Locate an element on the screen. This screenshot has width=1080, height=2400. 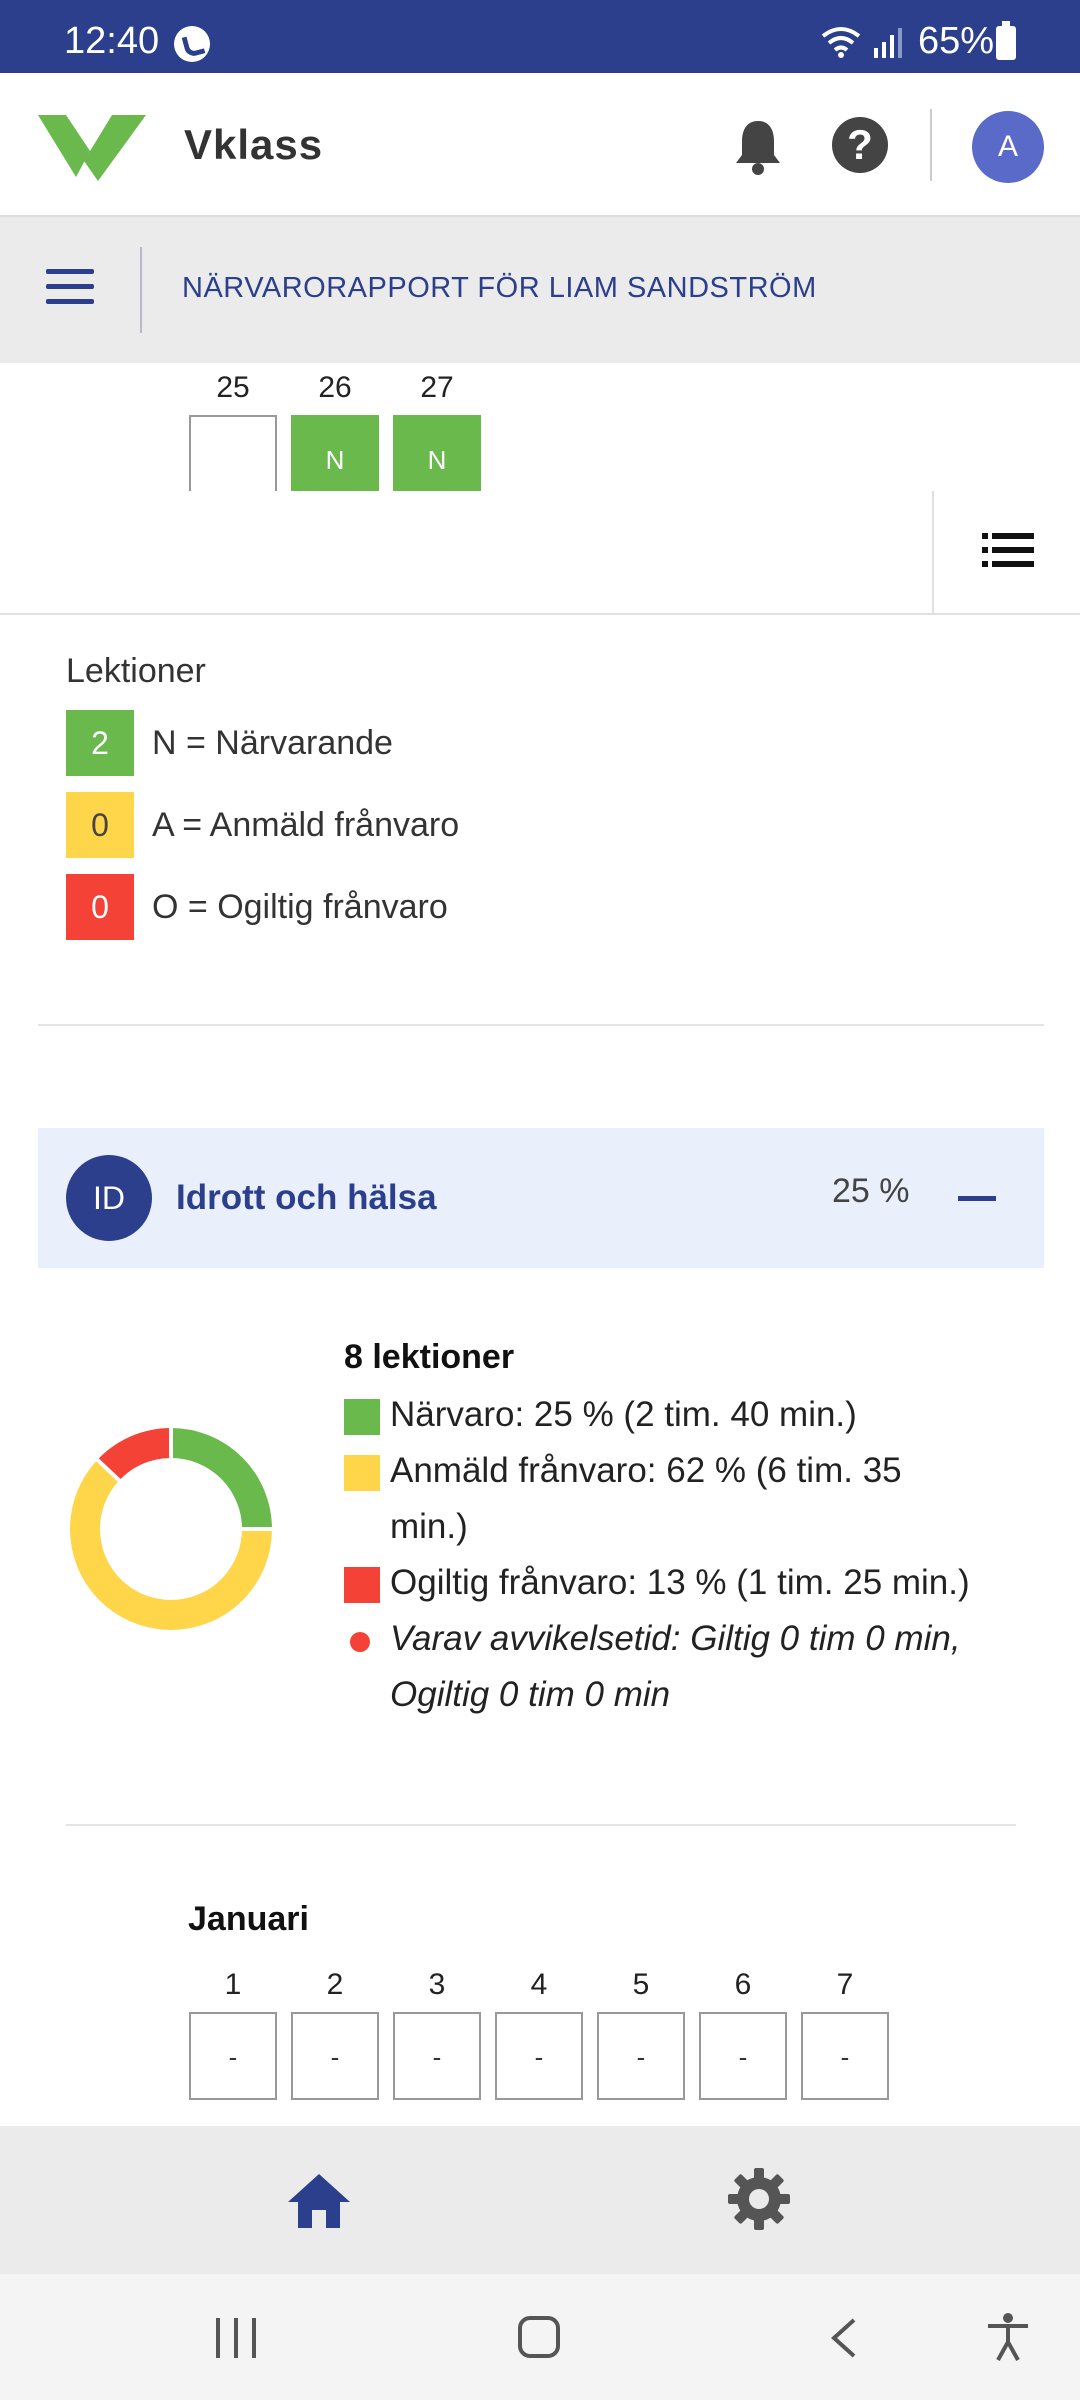
stat-invalid-absence: Ogiltig frånvaro: 13 % (1 tim. 25 min.) is located at coordinates (694, 1583).